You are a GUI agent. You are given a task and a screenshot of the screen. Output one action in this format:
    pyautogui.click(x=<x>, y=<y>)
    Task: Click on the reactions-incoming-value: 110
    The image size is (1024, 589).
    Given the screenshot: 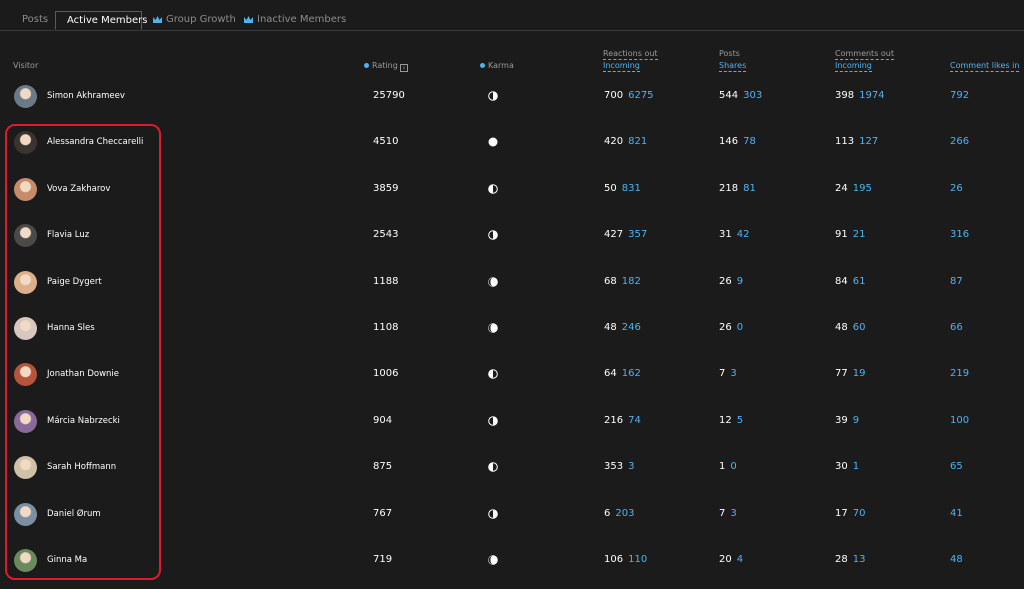 What is the action you would take?
    pyautogui.click(x=637, y=559)
    